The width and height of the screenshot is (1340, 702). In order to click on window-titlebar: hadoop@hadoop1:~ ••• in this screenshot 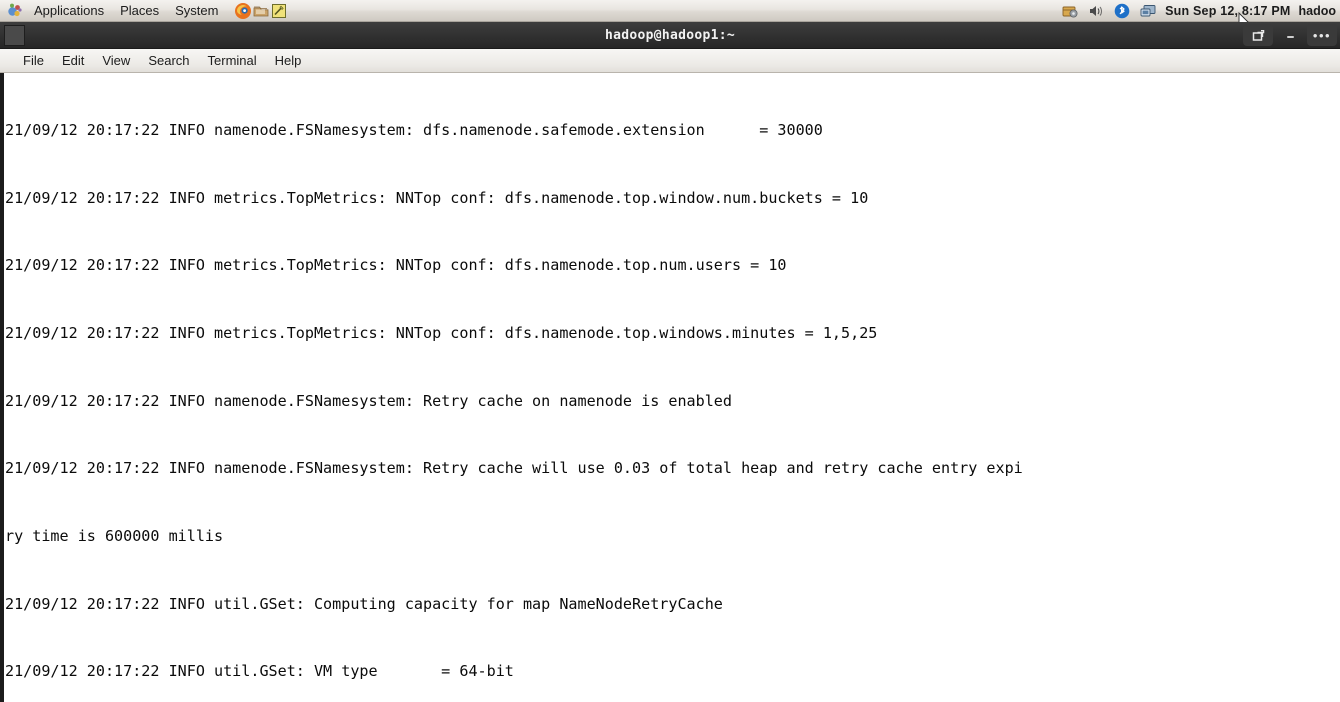, I will do `click(670, 35)`.